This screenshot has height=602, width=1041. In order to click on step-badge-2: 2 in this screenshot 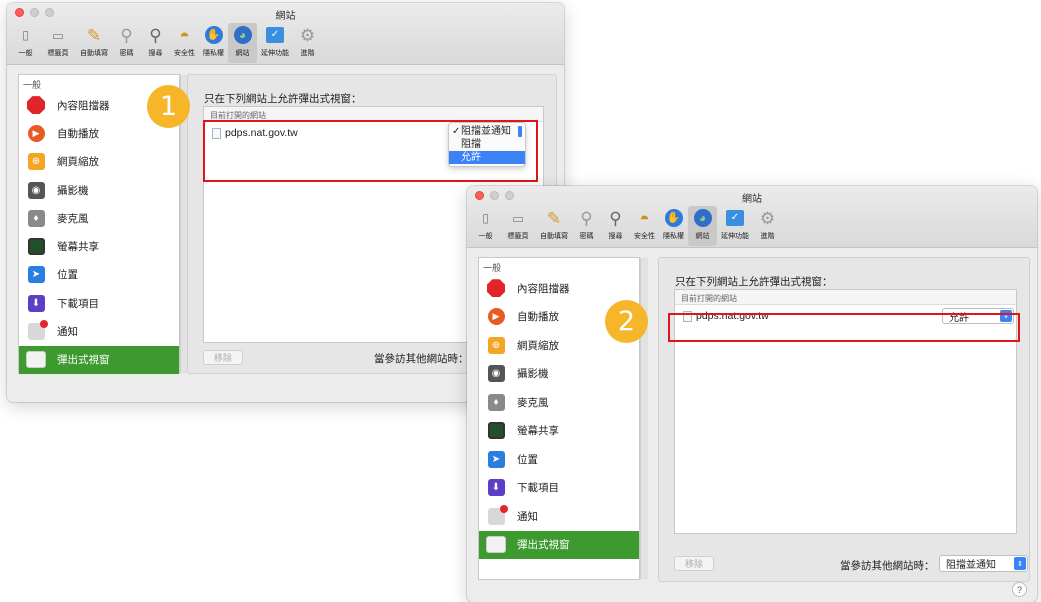, I will do `click(626, 321)`.